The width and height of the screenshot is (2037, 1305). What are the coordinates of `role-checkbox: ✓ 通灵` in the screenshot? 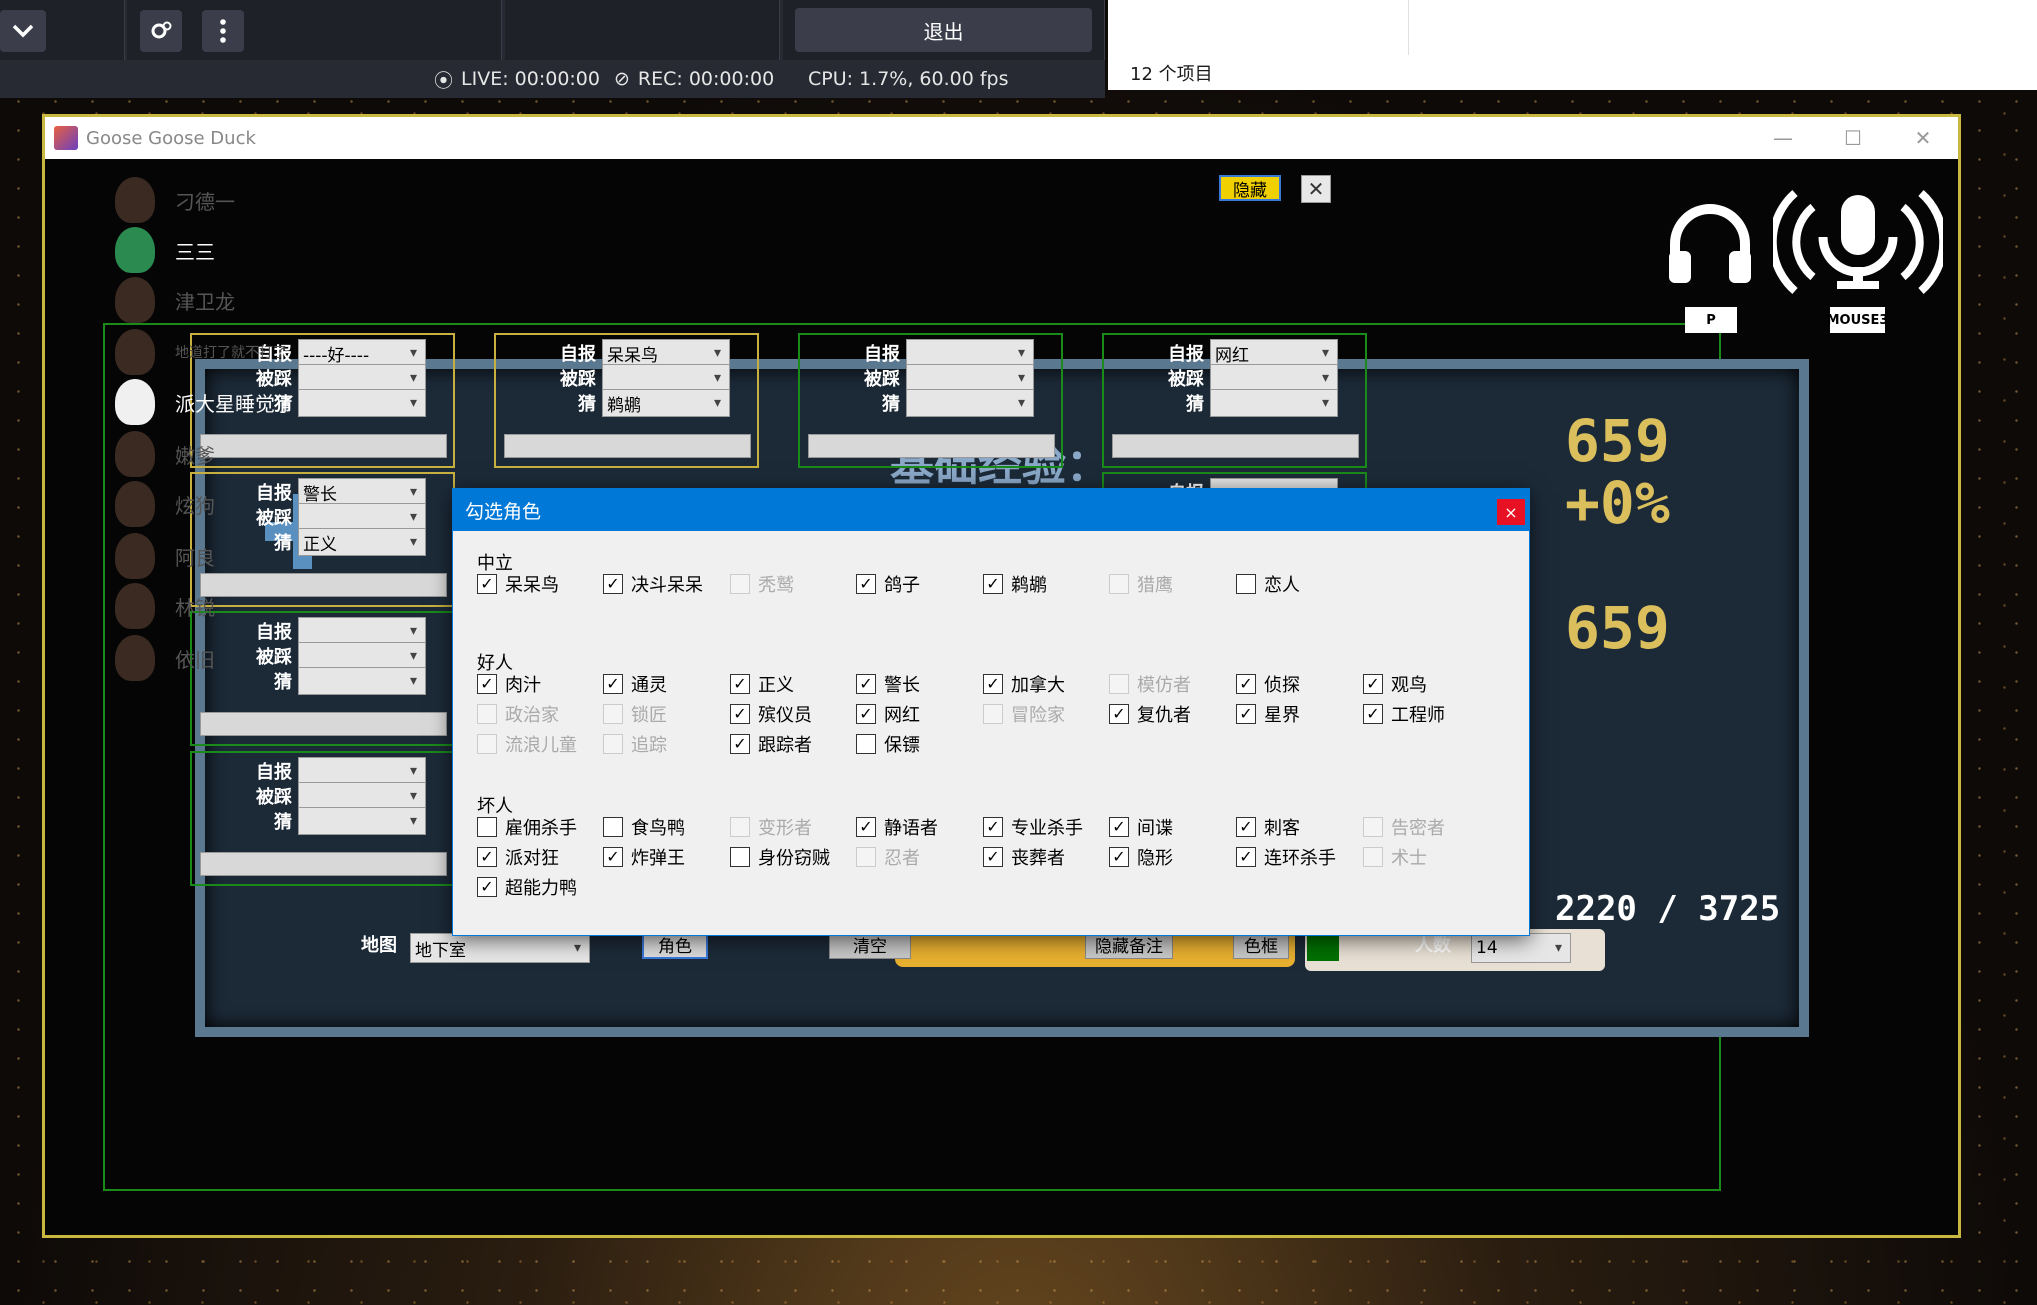 It's located at (635, 684).